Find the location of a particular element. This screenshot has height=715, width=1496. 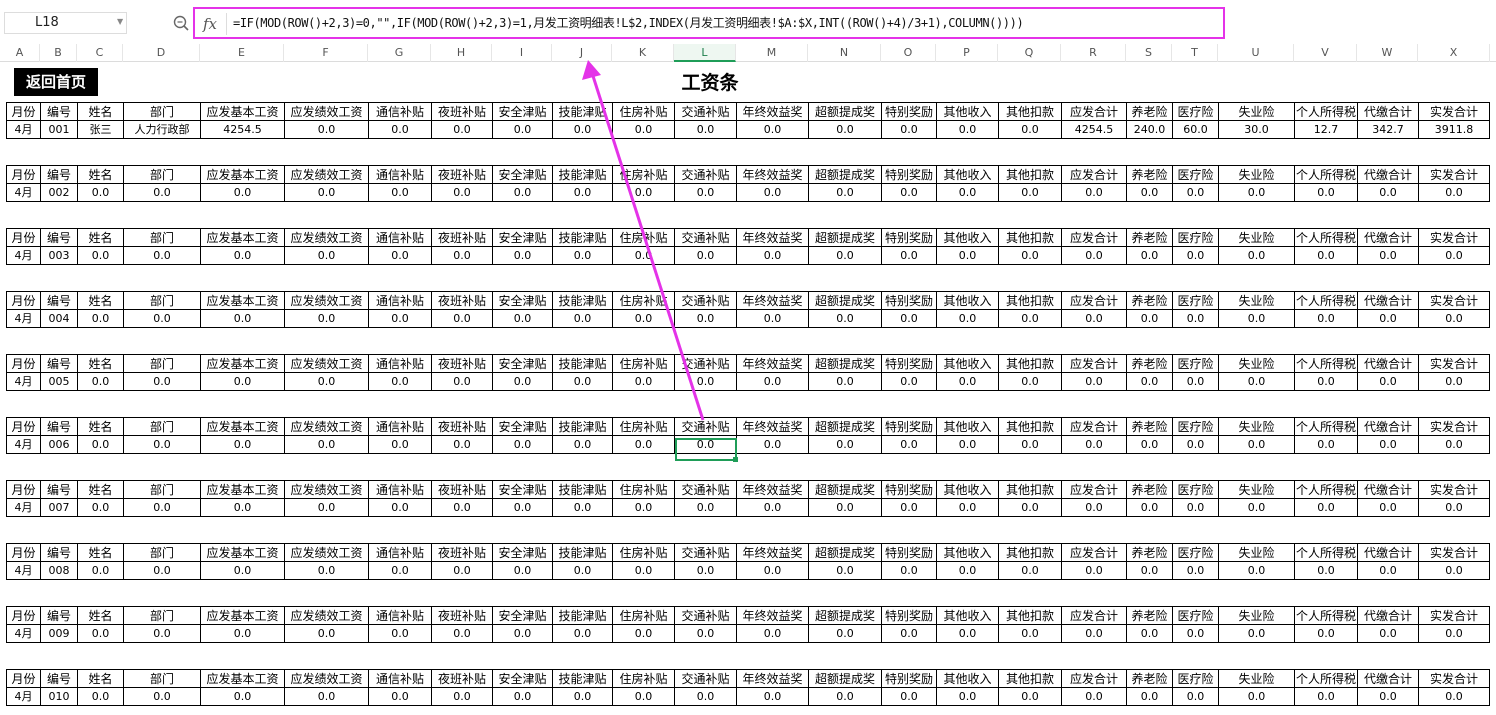

column-header-k: K is located at coordinates (643, 53).